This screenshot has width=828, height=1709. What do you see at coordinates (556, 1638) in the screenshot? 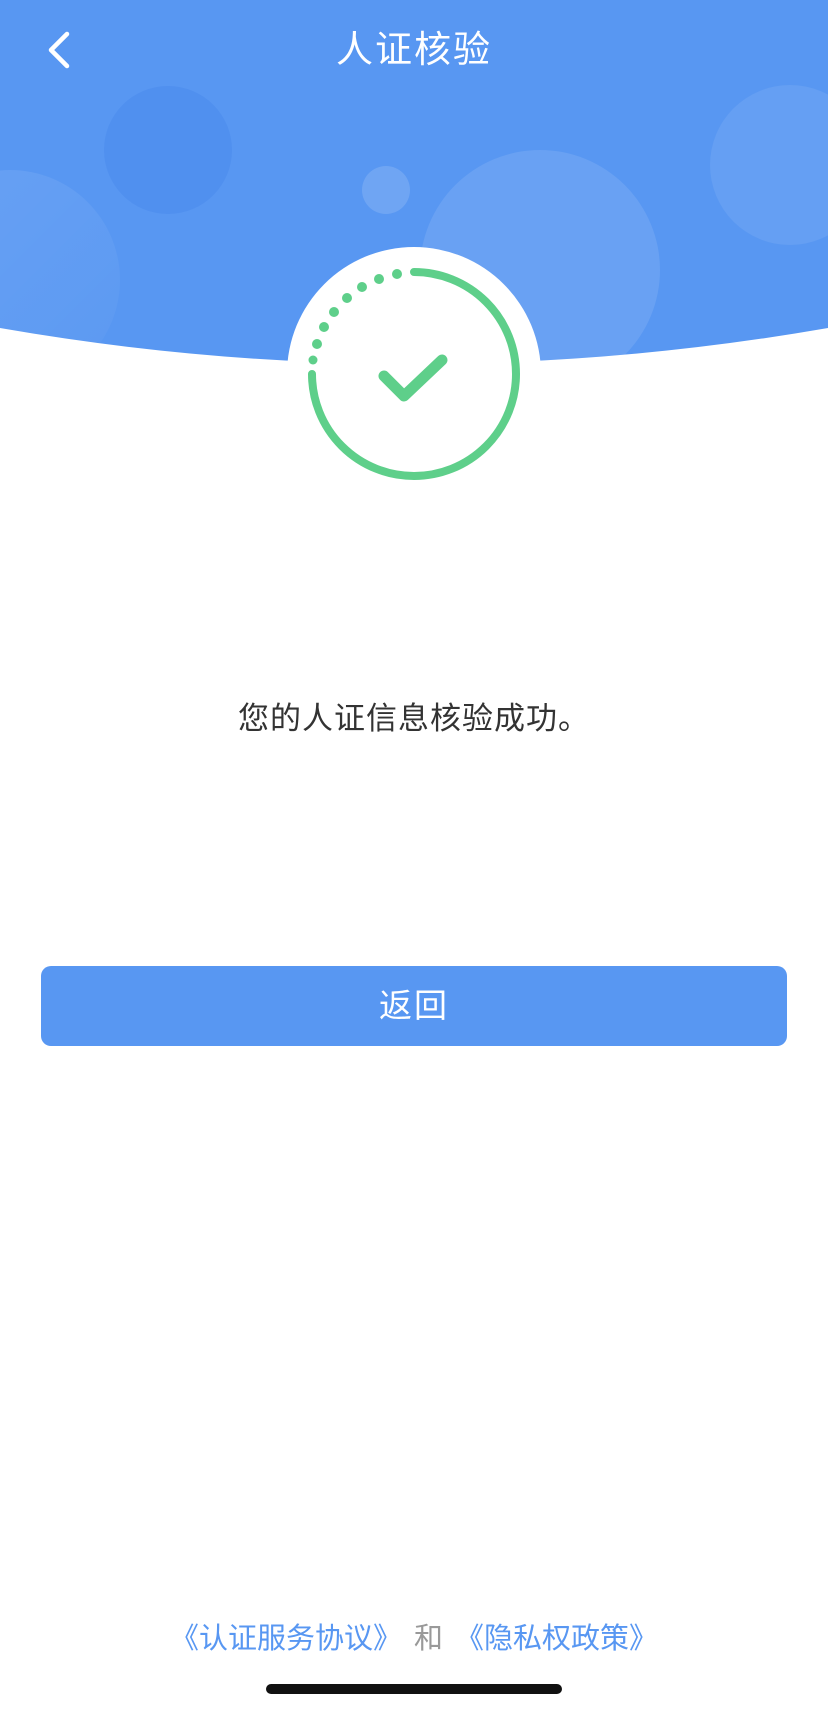
I see `privacy-policy-link: 《隐私权政策》` at bounding box center [556, 1638].